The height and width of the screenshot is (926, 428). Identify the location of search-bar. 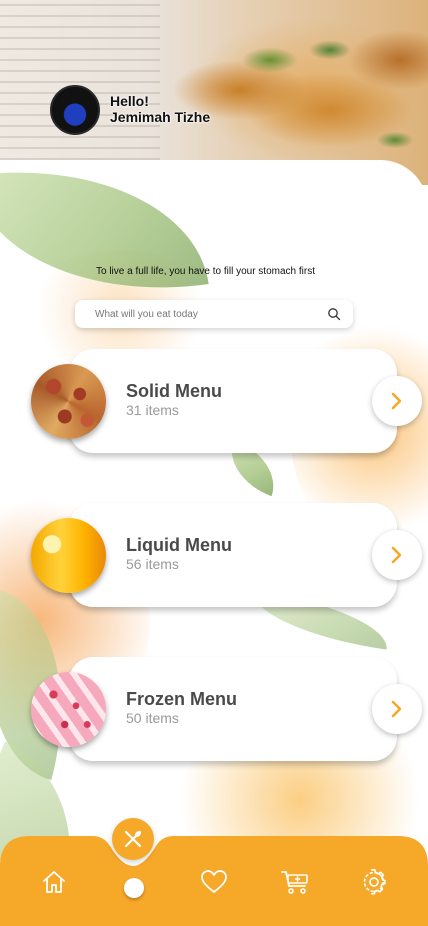
(214, 314).